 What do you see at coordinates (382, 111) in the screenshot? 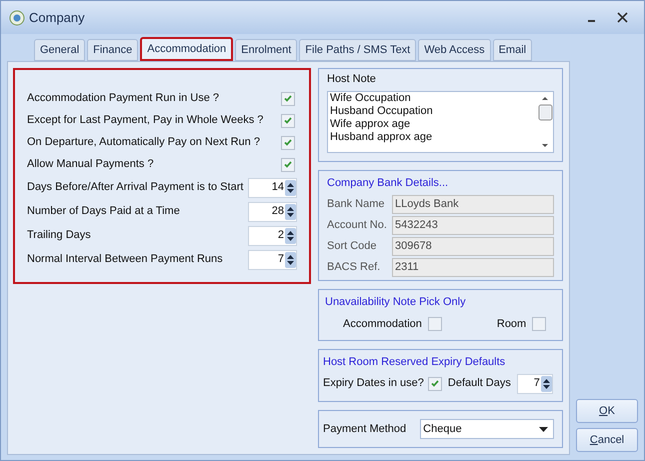
I see `note-line: Husband Occupation` at bounding box center [382, 111].